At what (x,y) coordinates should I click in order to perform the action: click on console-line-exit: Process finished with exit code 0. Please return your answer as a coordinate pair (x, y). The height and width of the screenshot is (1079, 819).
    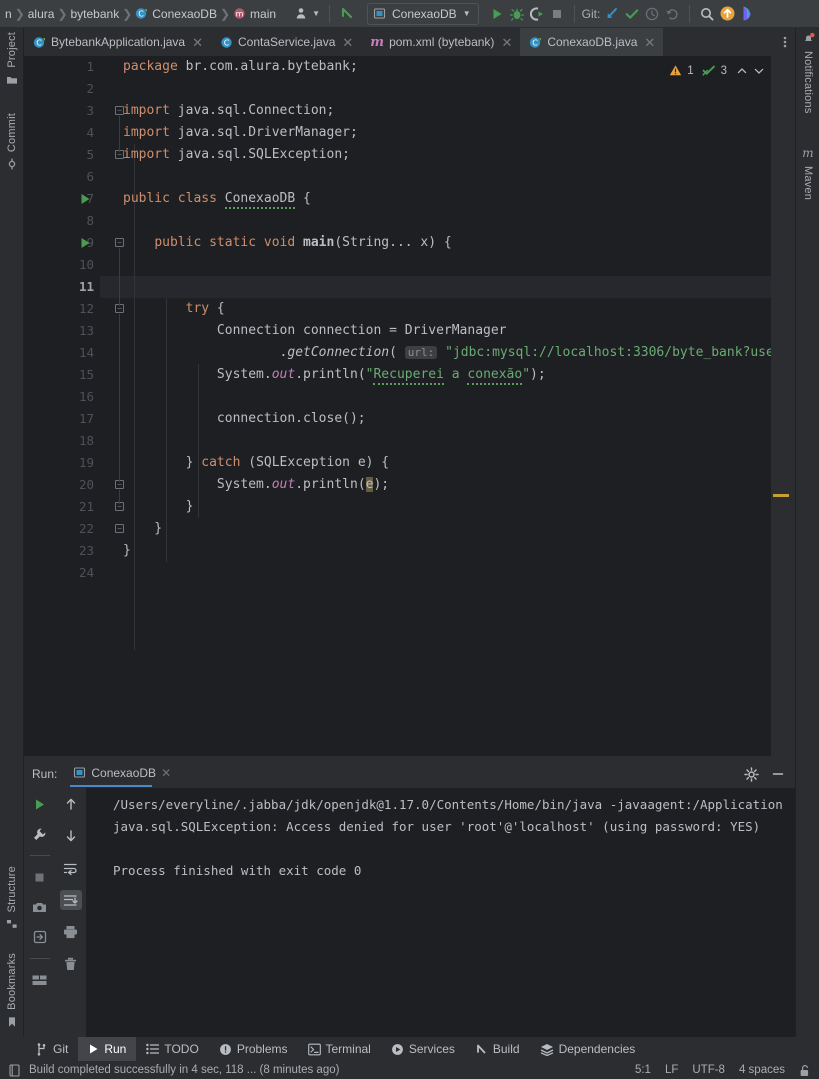
    Looking at the image, I should click on (237, 870).